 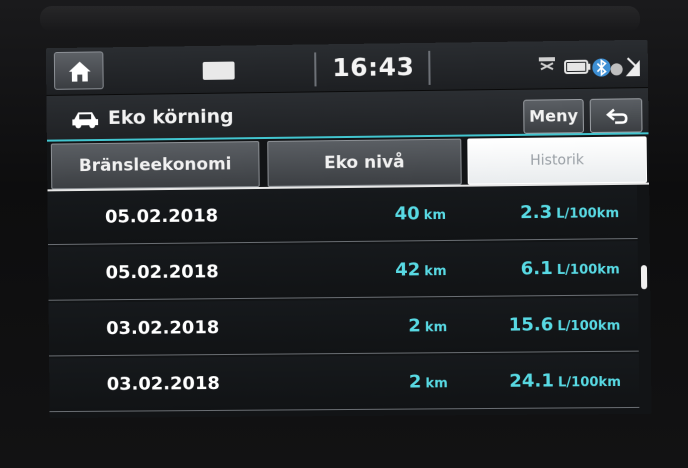 What do you see at coordinates (644, 277) in the screenshot?
I see `scroll-thumb` at bounding box center [644, 277].